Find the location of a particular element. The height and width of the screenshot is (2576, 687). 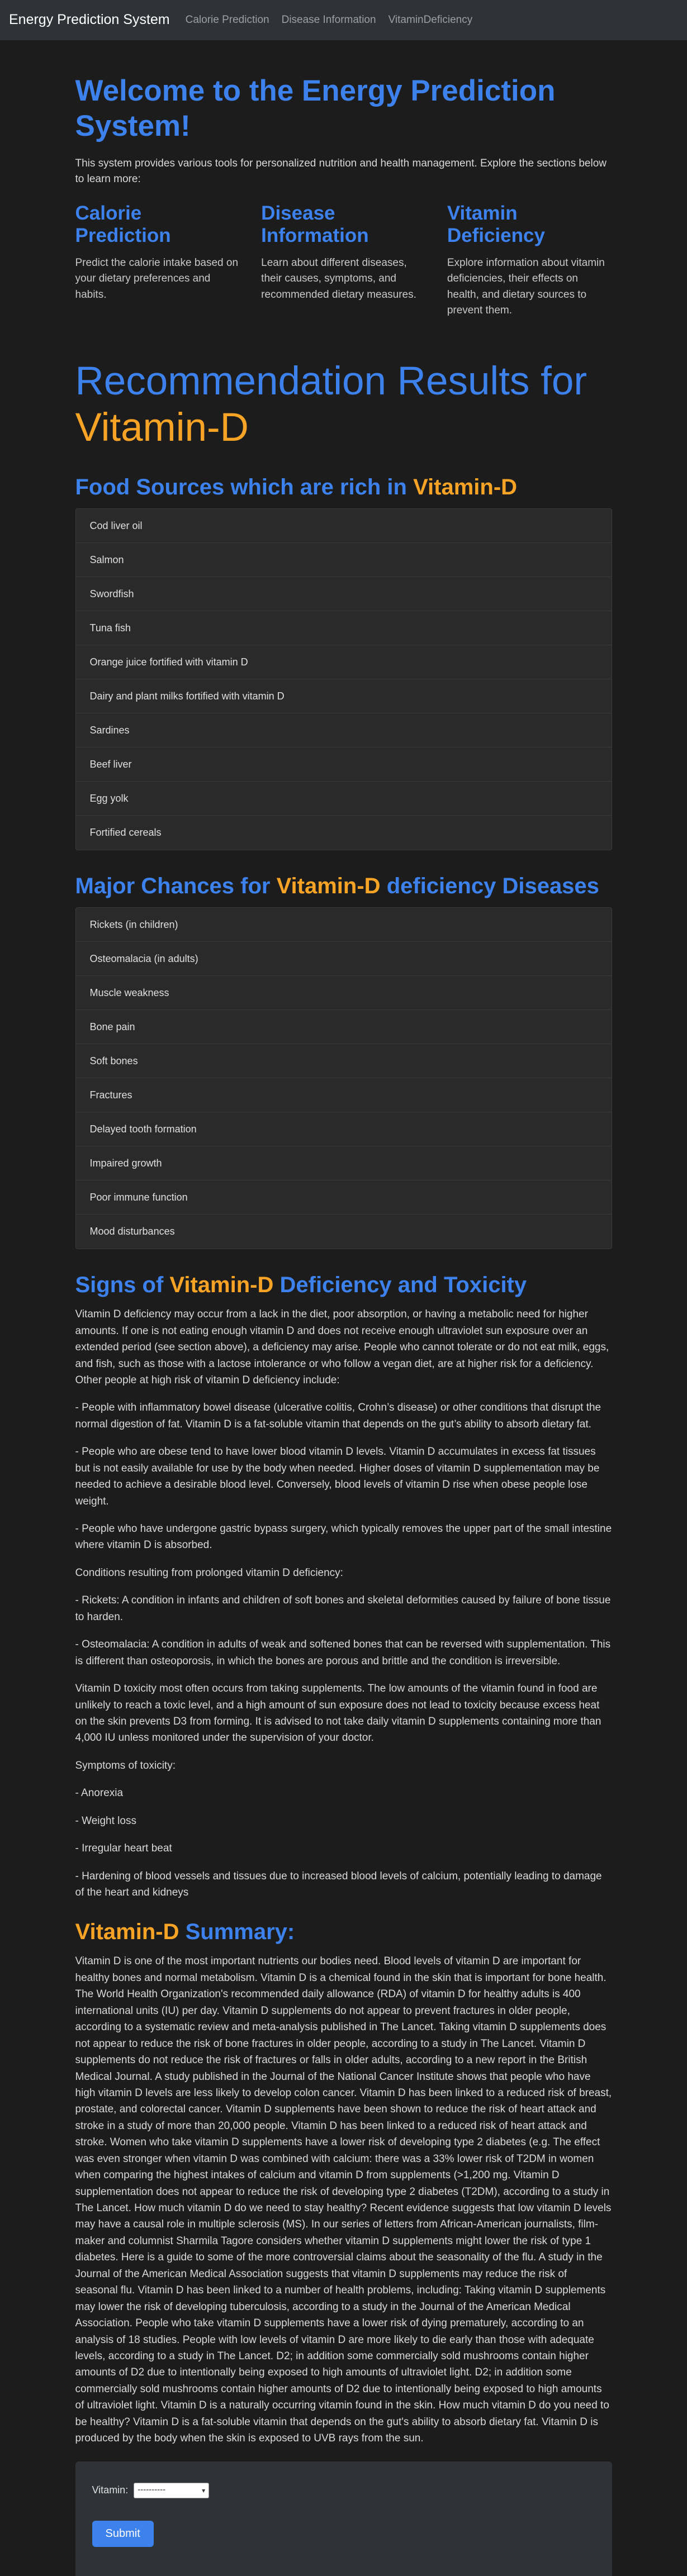

food-sources-title-prefix: Food Sources which are rich in is located at coordinates (241, 487).